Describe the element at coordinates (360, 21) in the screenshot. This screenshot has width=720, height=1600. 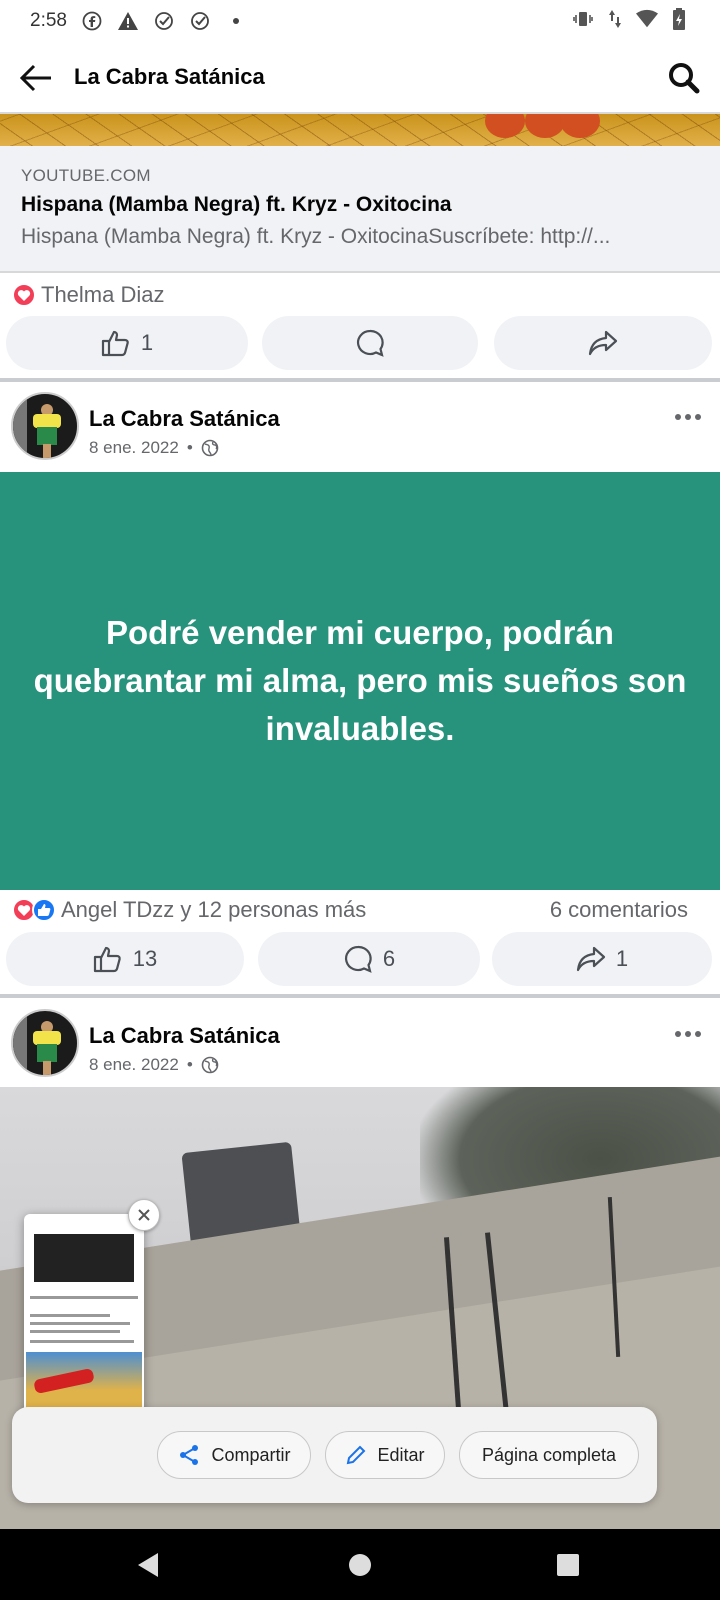
I see `status-bar: 2:58` at that location.